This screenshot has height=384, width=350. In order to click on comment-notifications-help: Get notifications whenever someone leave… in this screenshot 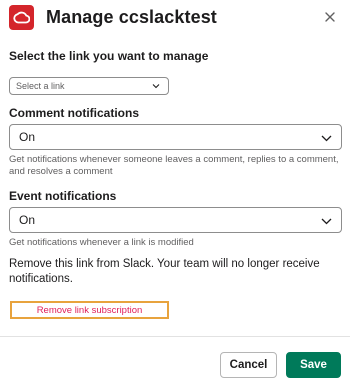, I will do `click(174, 165)`.